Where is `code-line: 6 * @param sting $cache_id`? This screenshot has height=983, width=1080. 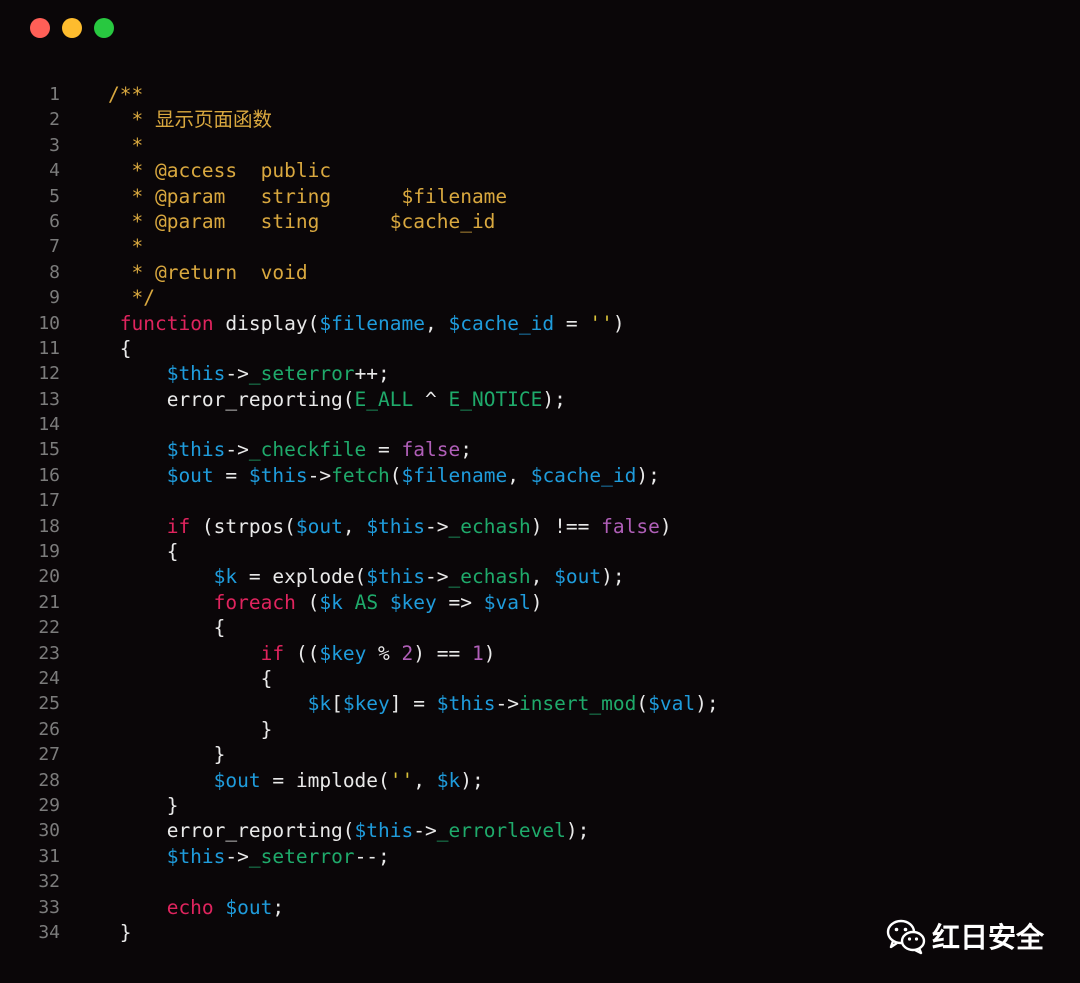 code-line: 6 * @param sting $cache_id is located at coordinates (540, 221).